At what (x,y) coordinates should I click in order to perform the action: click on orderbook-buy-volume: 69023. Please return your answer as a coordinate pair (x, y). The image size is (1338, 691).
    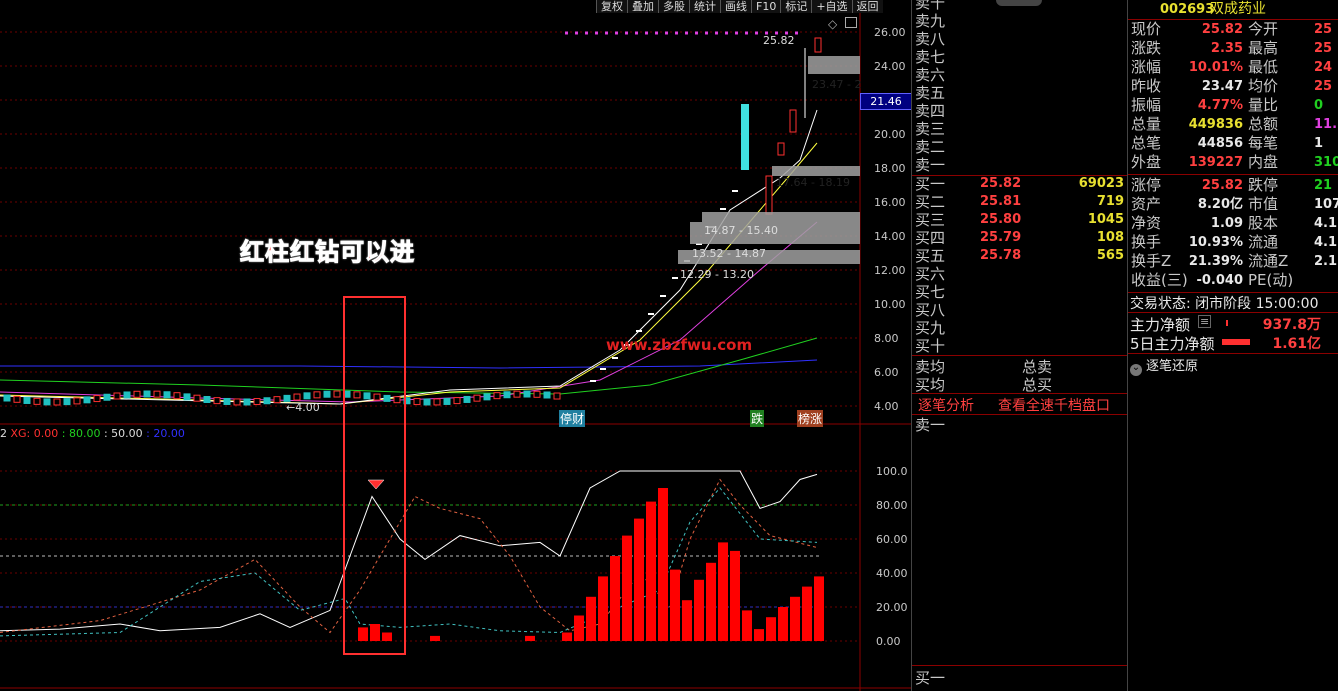
    Looking at the image, I should click on (1101, 183).